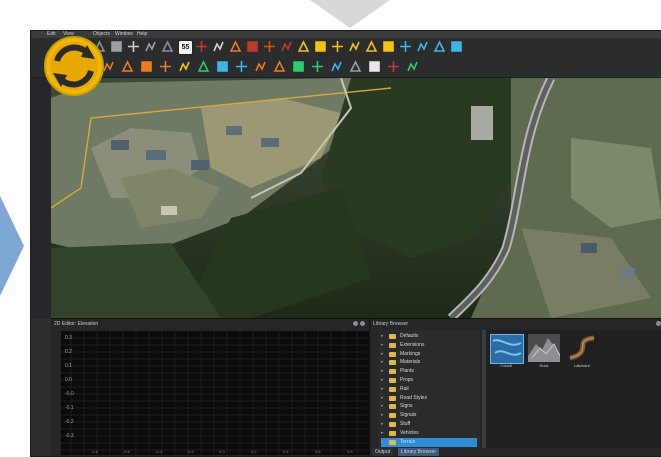  Describe the element at coordinates (68, 366) in the screenshot. I see `y-tick: 0.1` at that location.